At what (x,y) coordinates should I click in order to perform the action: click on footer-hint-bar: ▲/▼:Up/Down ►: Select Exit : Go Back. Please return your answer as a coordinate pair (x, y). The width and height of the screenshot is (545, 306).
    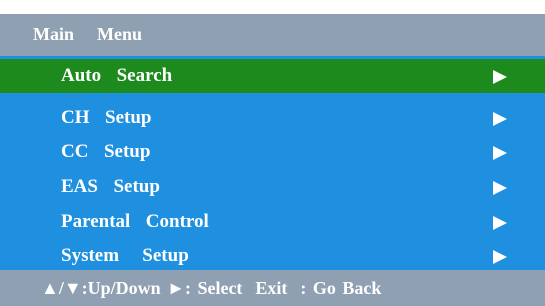
    Looking at the image, I should click on (272, 288).